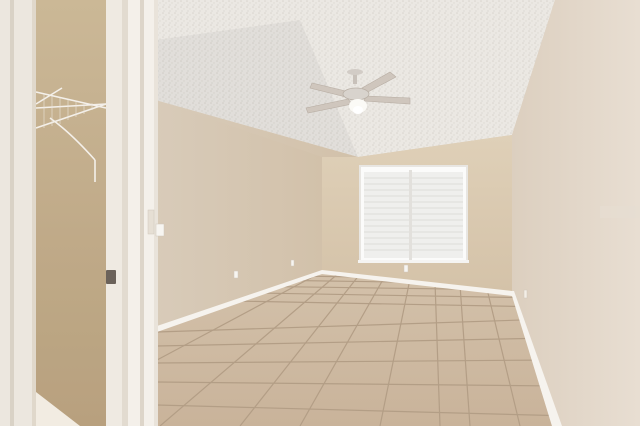 This screenshot has height=426, width=640. I want to click on door-latch-icon, so click(111, 277).